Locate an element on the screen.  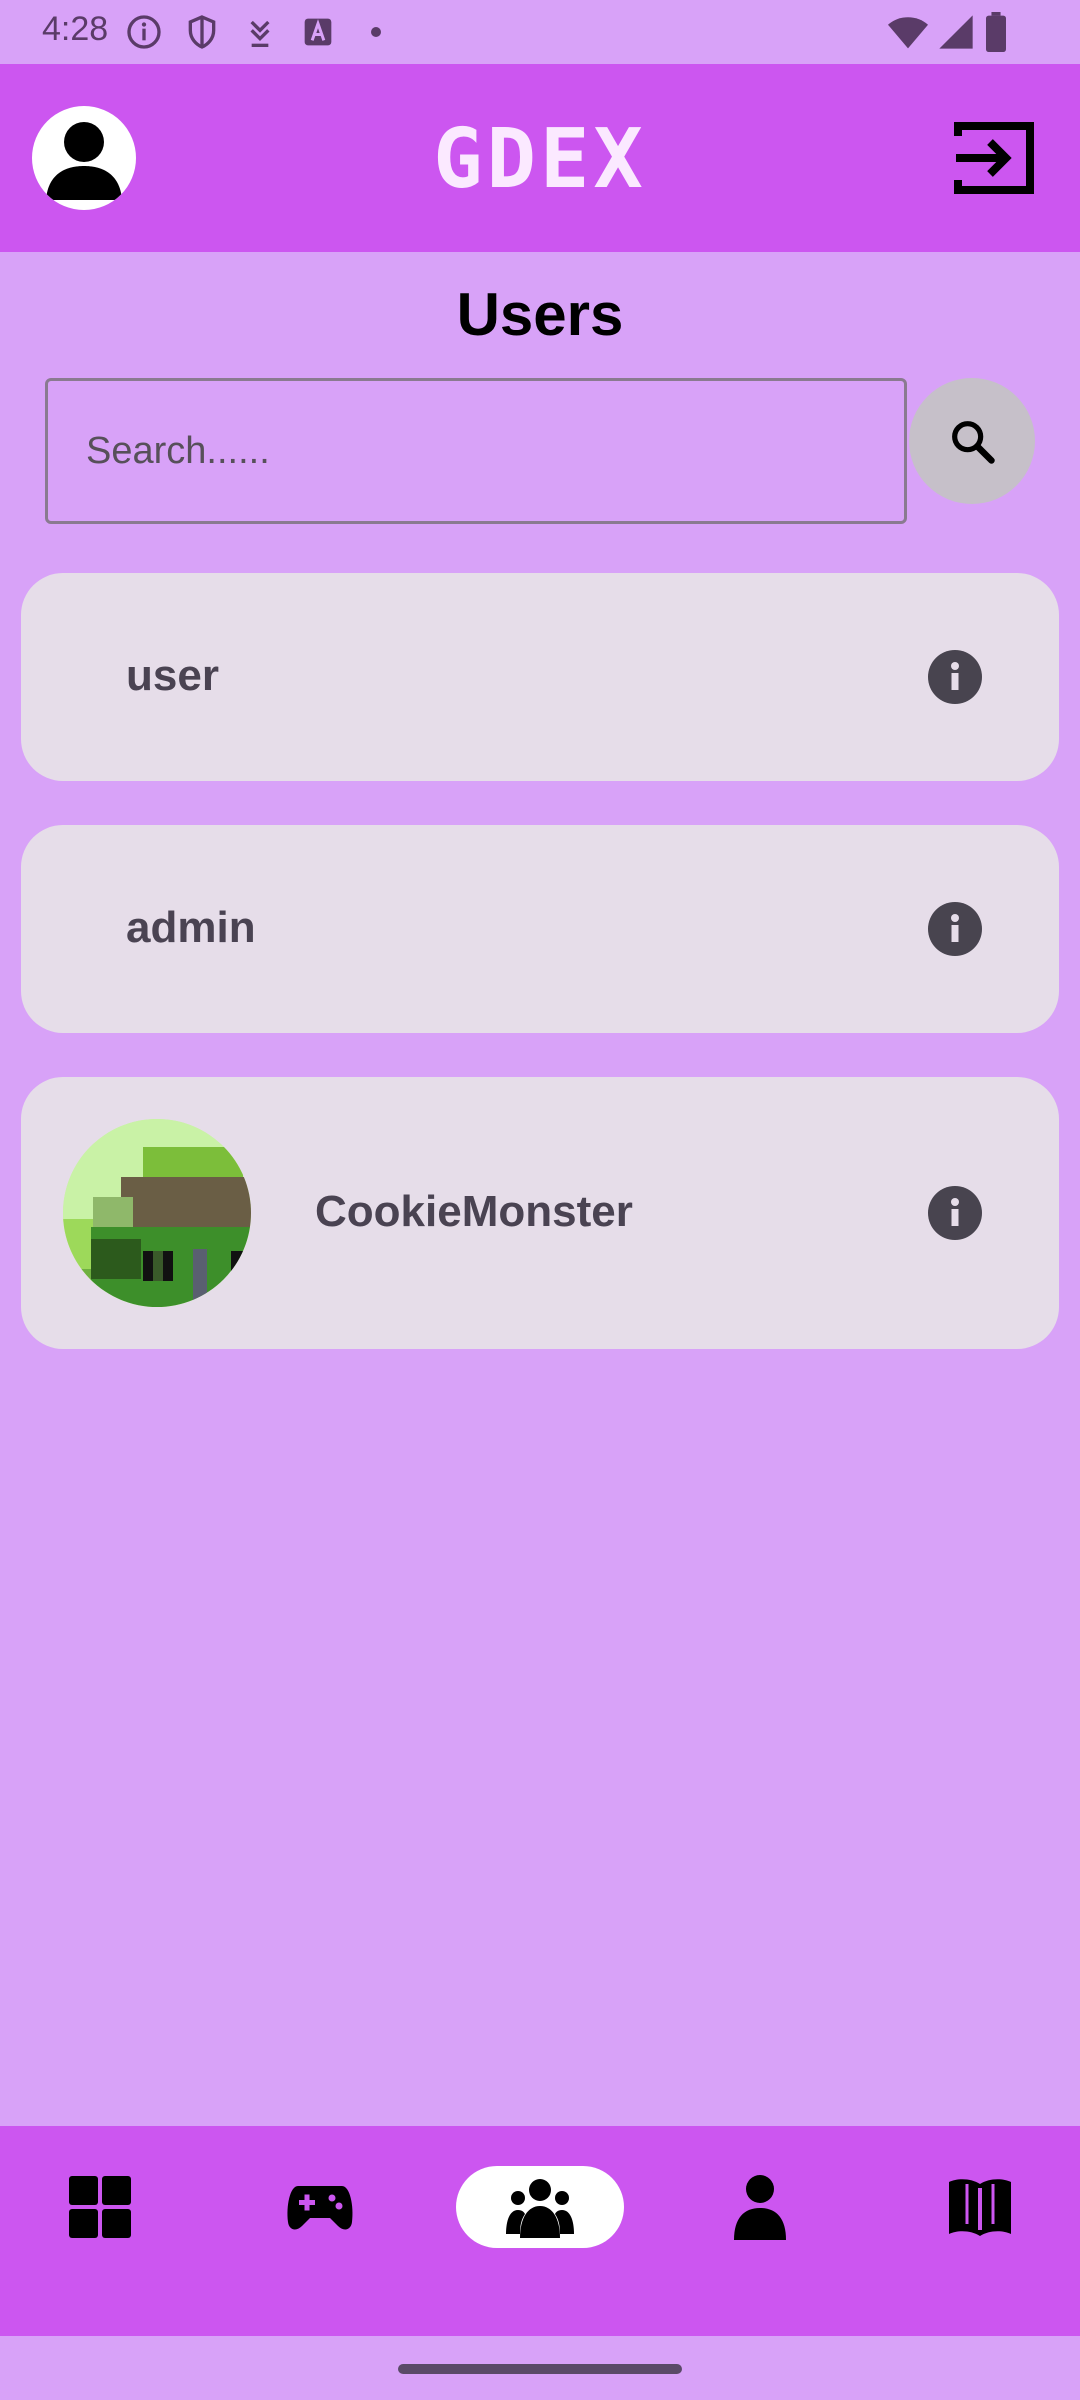
user-card-cookiemonster: CookieMonster is located at coordinates (540, 1213).